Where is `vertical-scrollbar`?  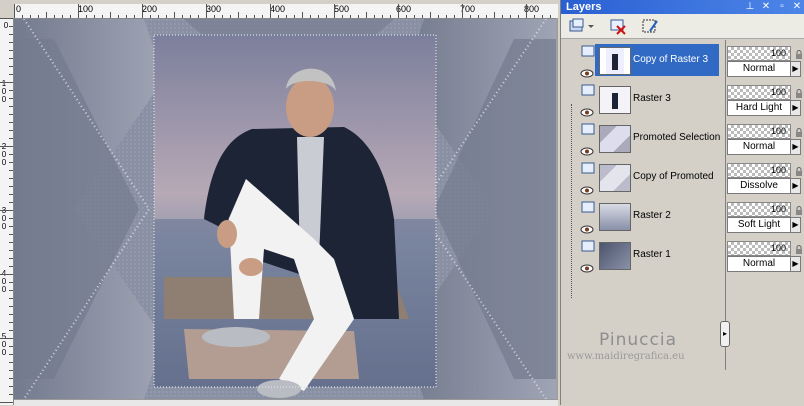 vertical-scrollbar is located at coordinates (557, 211).